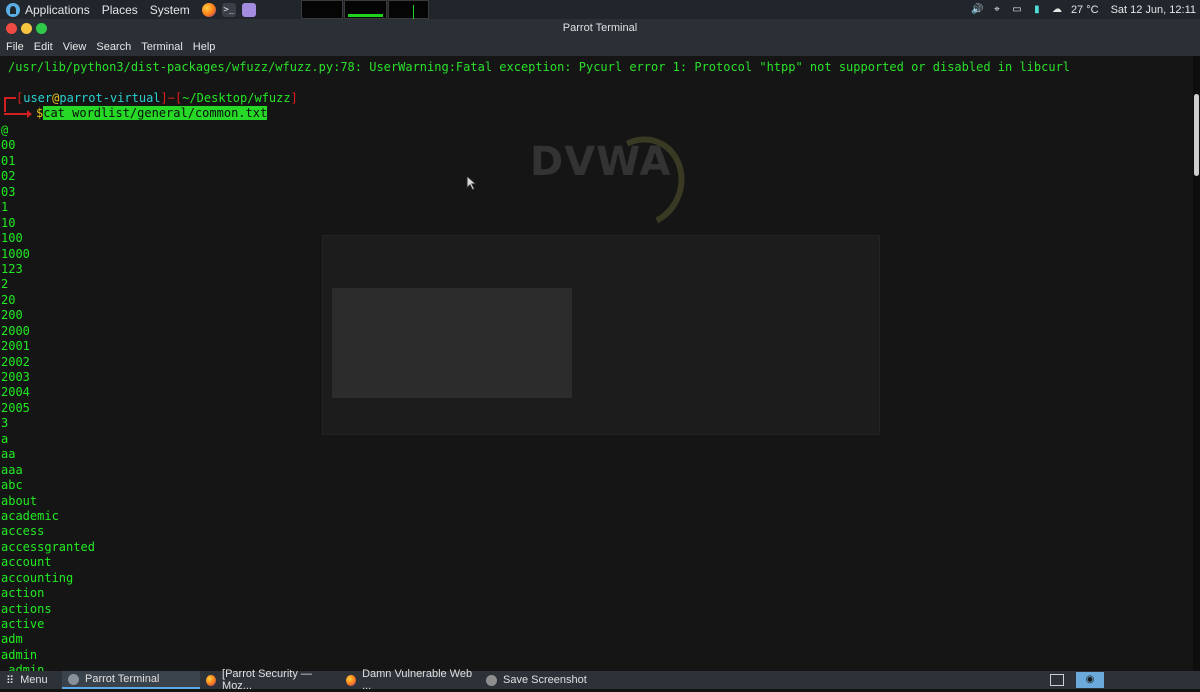  What do you see at coordinates (34, 680) in the screenshot?
I see `menu-label: Menu` at bounding box center [34, 680].